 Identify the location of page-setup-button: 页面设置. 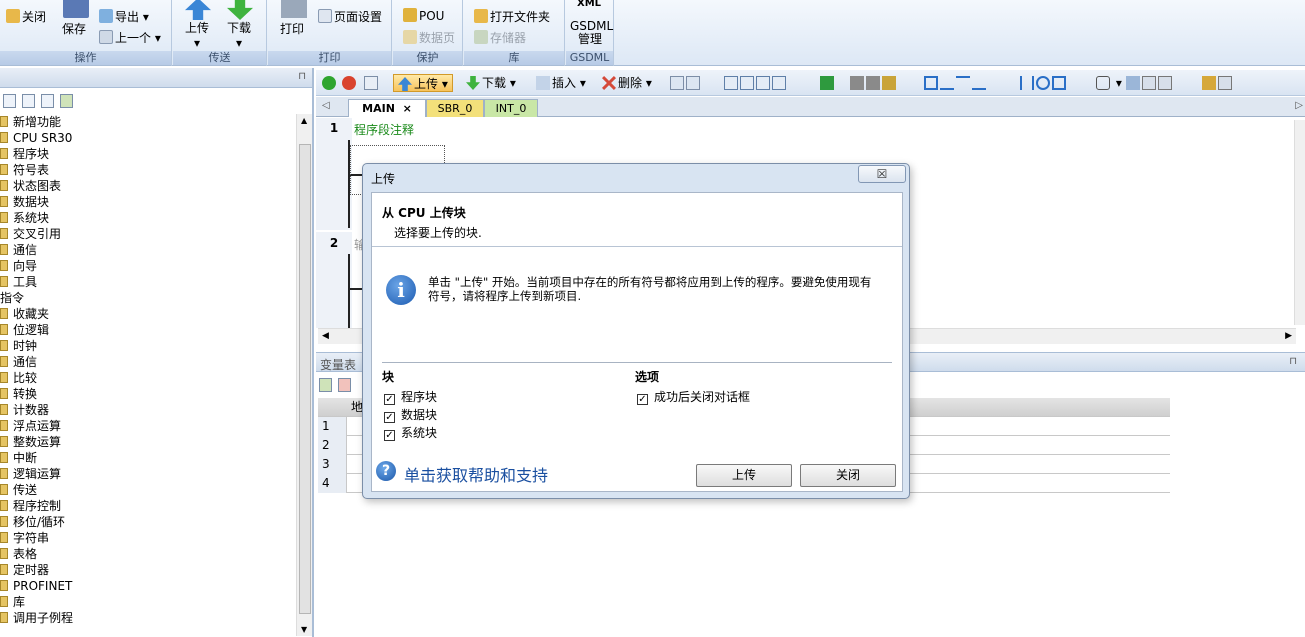
(350, 16).